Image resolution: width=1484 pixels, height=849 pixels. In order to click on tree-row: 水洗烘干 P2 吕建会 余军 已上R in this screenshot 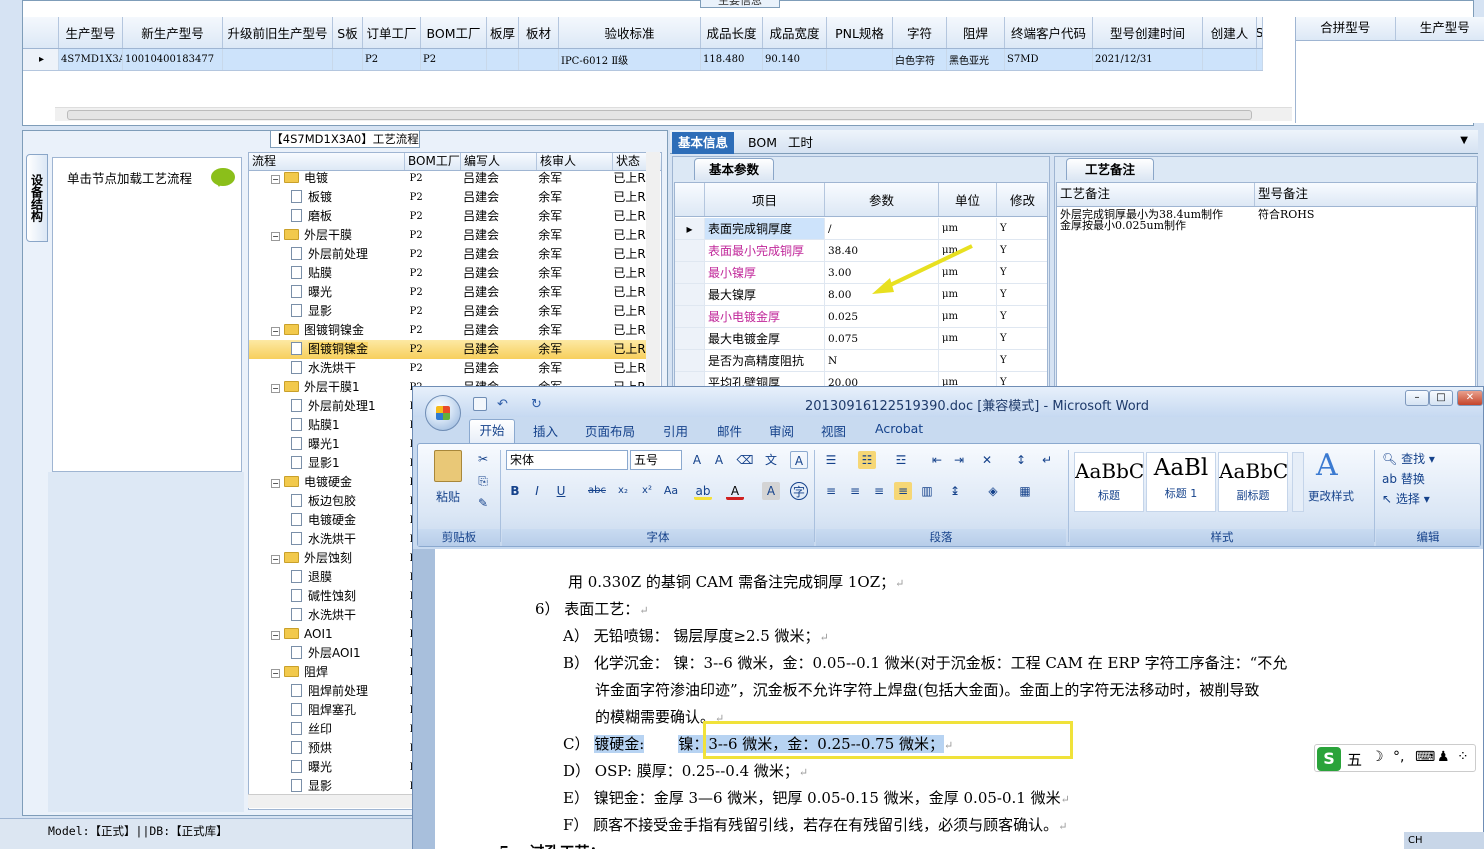, I will do `click(449, 368)`.